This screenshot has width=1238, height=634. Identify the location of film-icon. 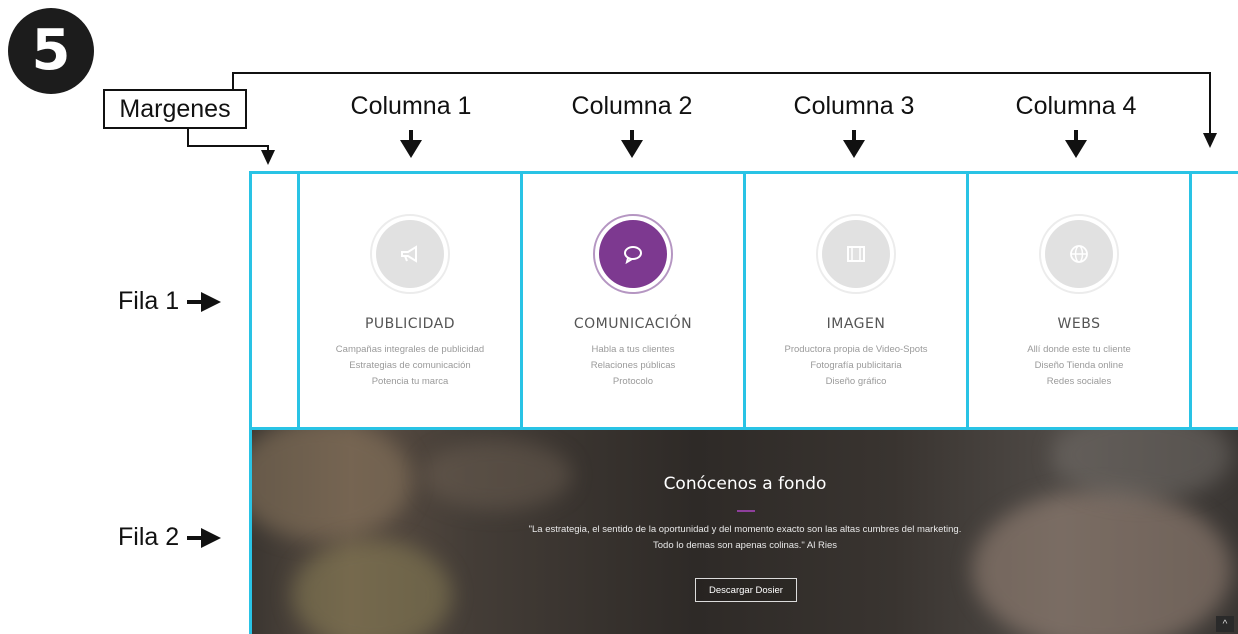
(856, 254).